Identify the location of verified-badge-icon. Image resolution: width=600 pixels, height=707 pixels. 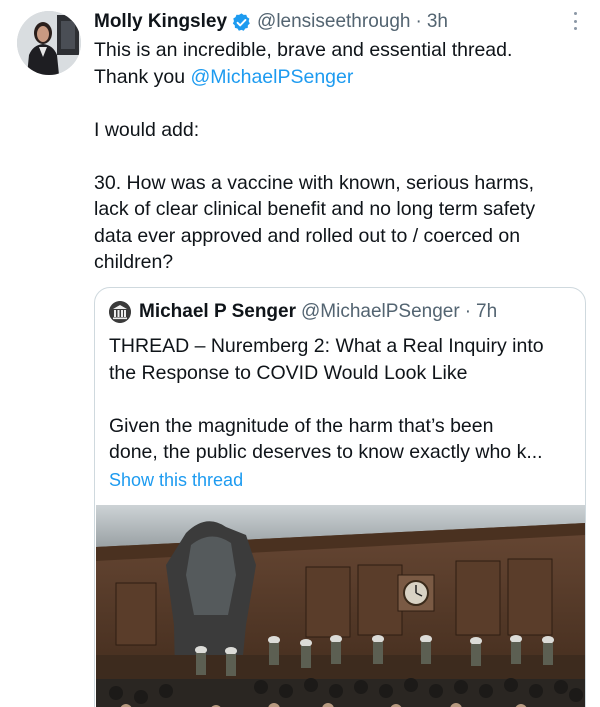
(241, 22).